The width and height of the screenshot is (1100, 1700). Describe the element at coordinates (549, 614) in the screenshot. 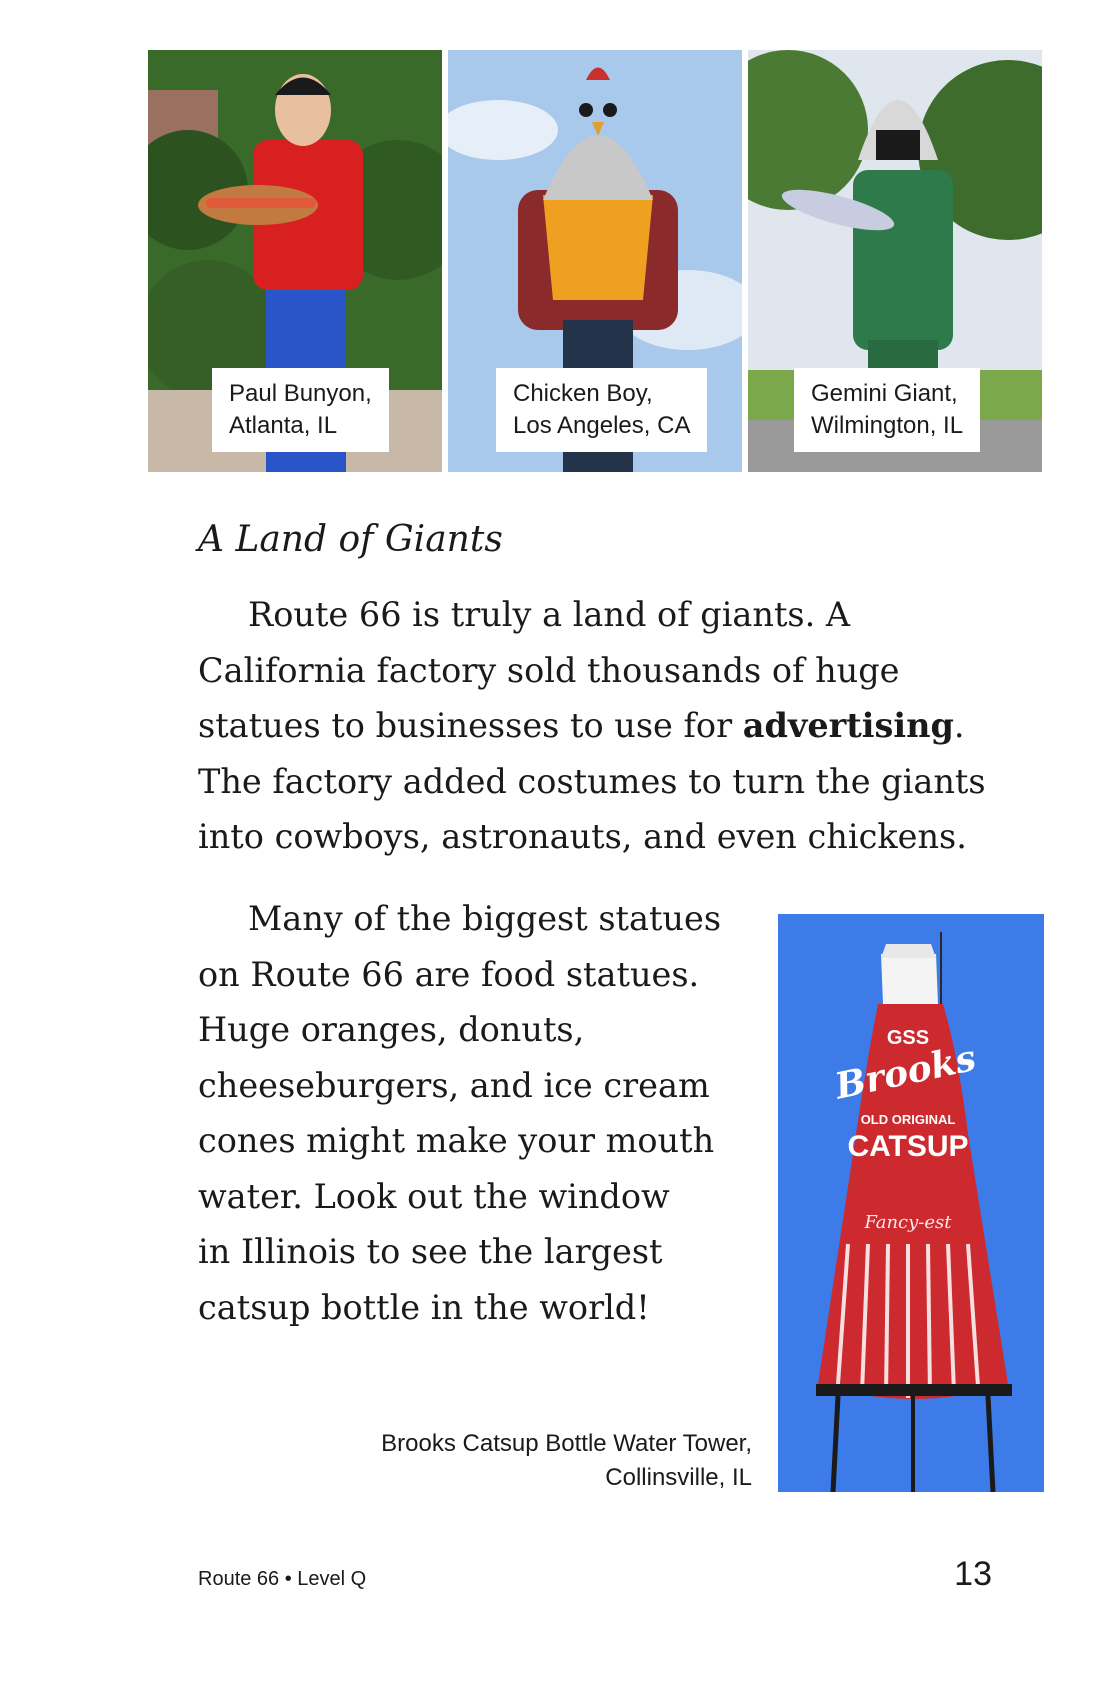

I see `text-line: Route 66 is truly a land of giants. A` at that location.